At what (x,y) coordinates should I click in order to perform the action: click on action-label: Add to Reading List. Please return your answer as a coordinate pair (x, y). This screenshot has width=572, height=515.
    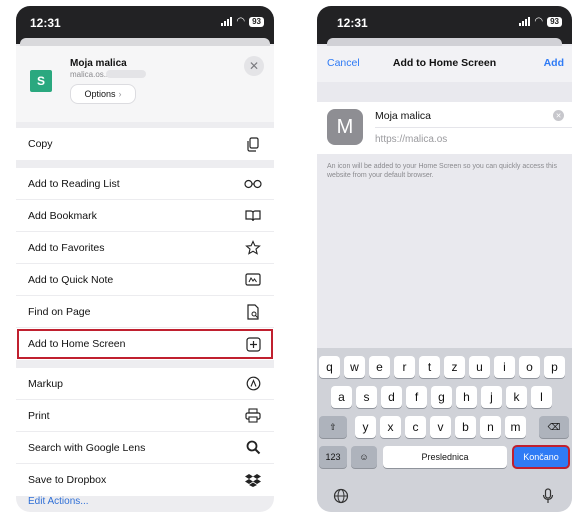
    Looking at the image, I should click on (74, 183).